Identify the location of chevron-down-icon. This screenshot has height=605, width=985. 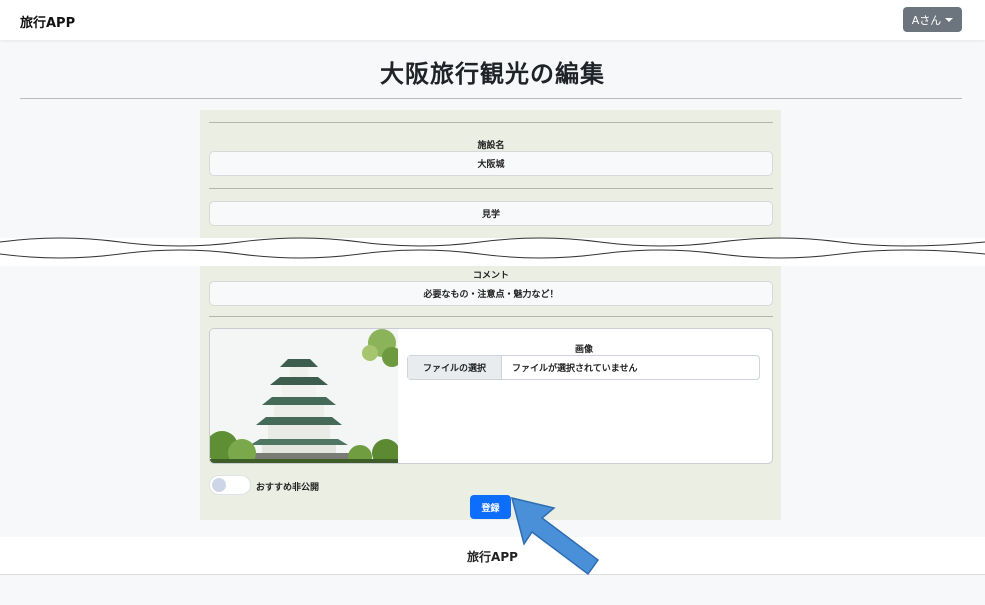
(949, 19).